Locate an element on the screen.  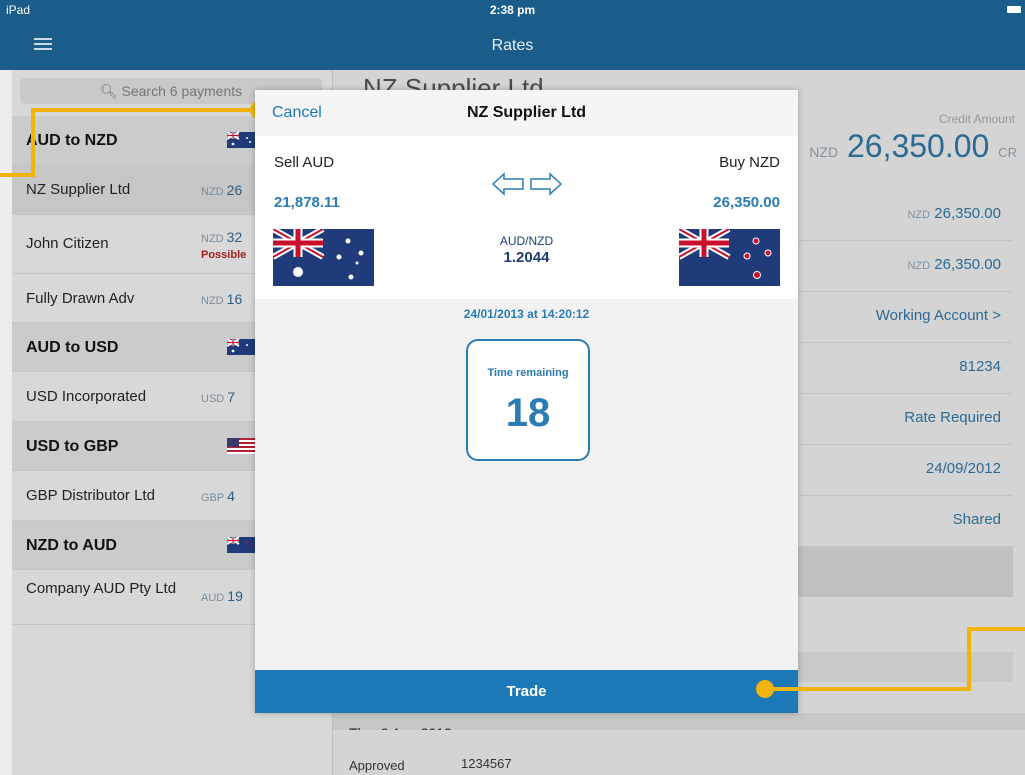
sell-amount: 21,878.11 is located at coordinates (307, 202).